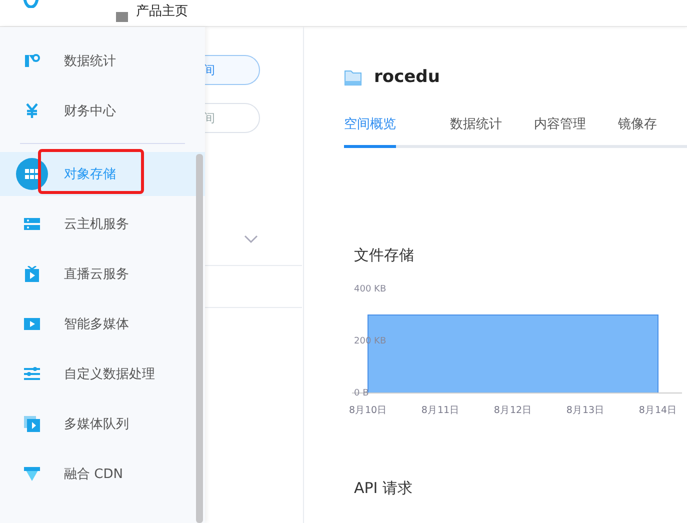 The image size is (687, 523). I want to click on play-queue-icon, so click(32, 424).